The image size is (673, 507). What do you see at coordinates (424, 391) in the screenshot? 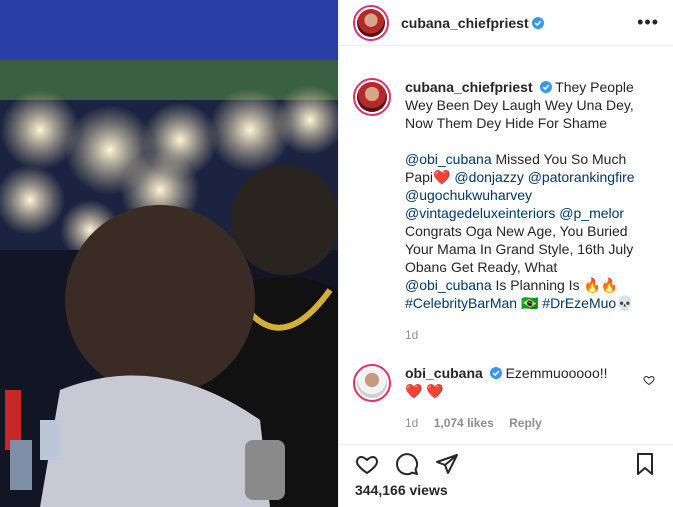
I see `comment-emoji: ❤️ ❤️` at bounding box center [424, 391].